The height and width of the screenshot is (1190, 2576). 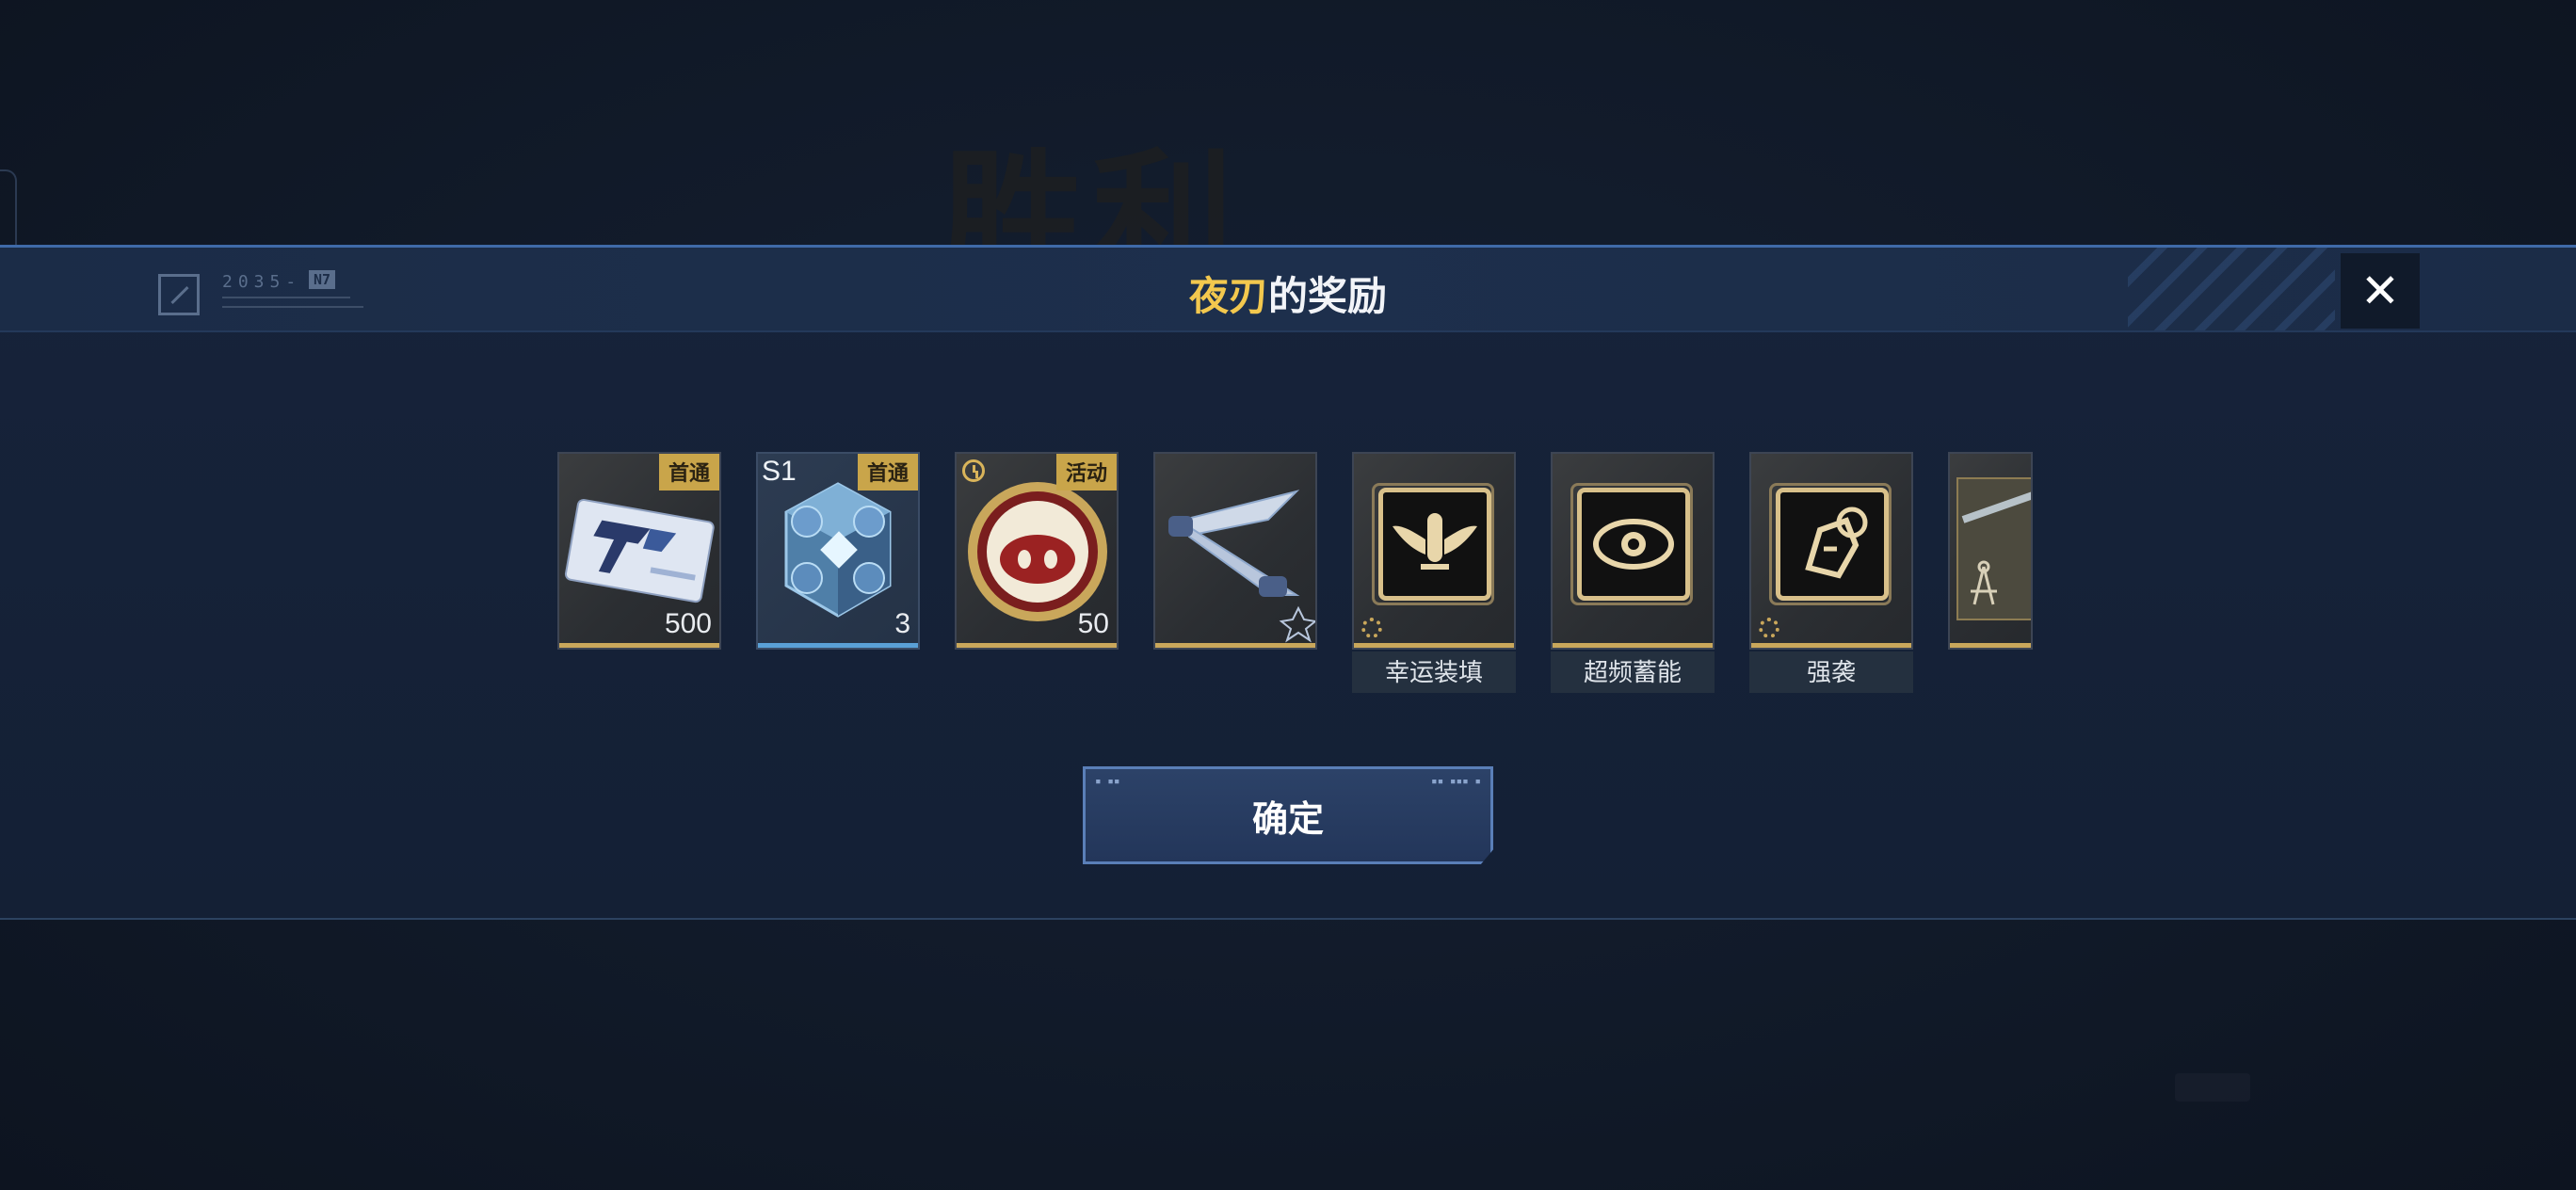 I want to click on item-quantity: 3, so click(x=902, y=623).